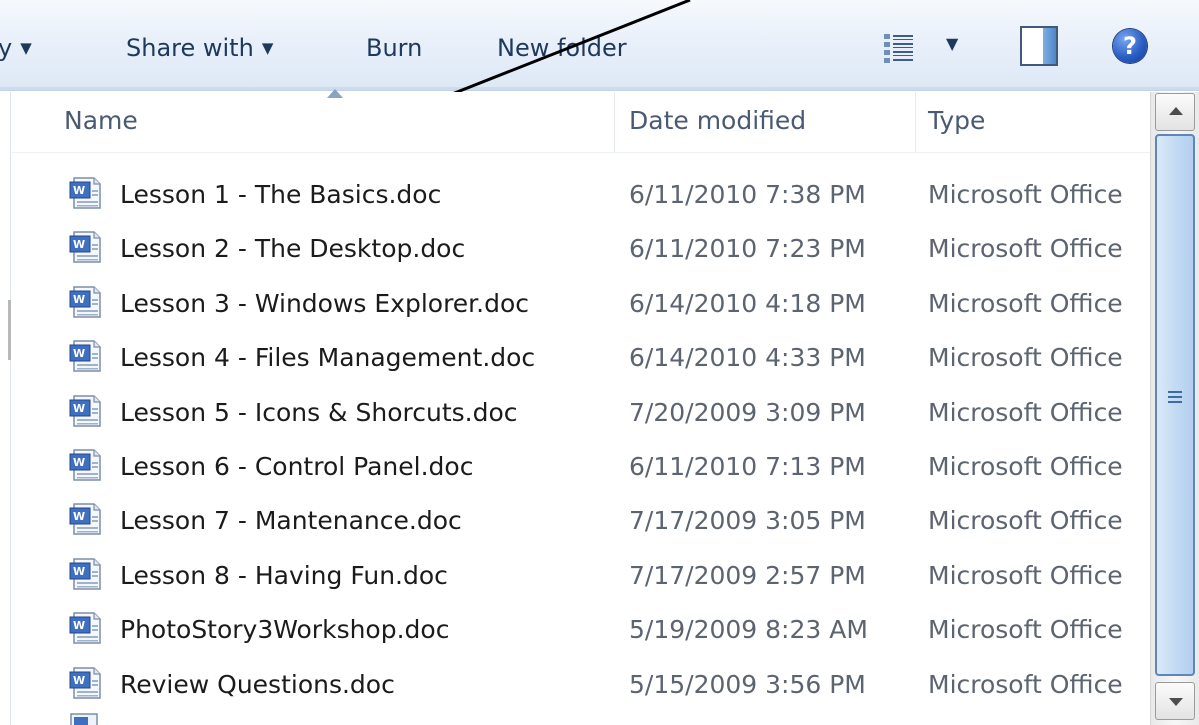 Image resolution: width=1199 pixels, height=725 pixels. What do you see at coordinates (747, 466) in the screenshot?
I see `file-date-modified: 6/11/2010 7:13 PM` at bounding box center [747, 466].